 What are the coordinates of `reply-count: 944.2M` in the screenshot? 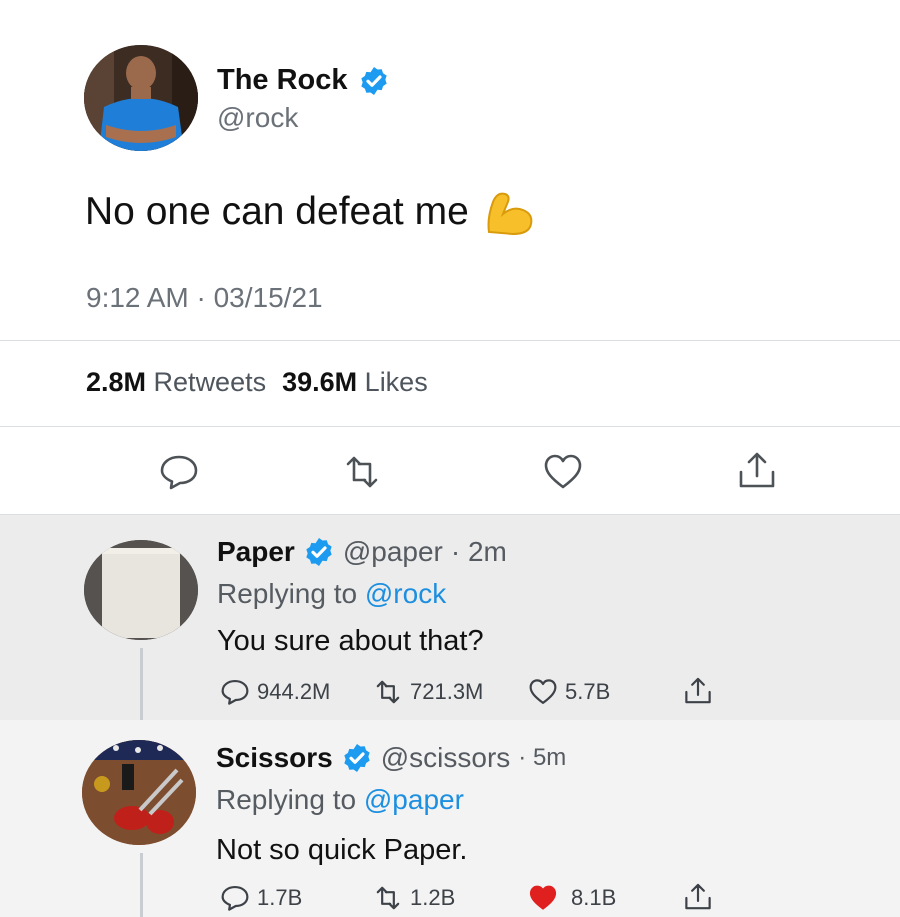 It's located at (294, 691).